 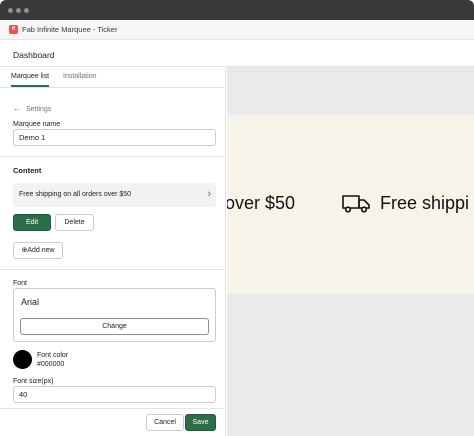 I want to click on window-titlebar, so click(x=237, y=10).